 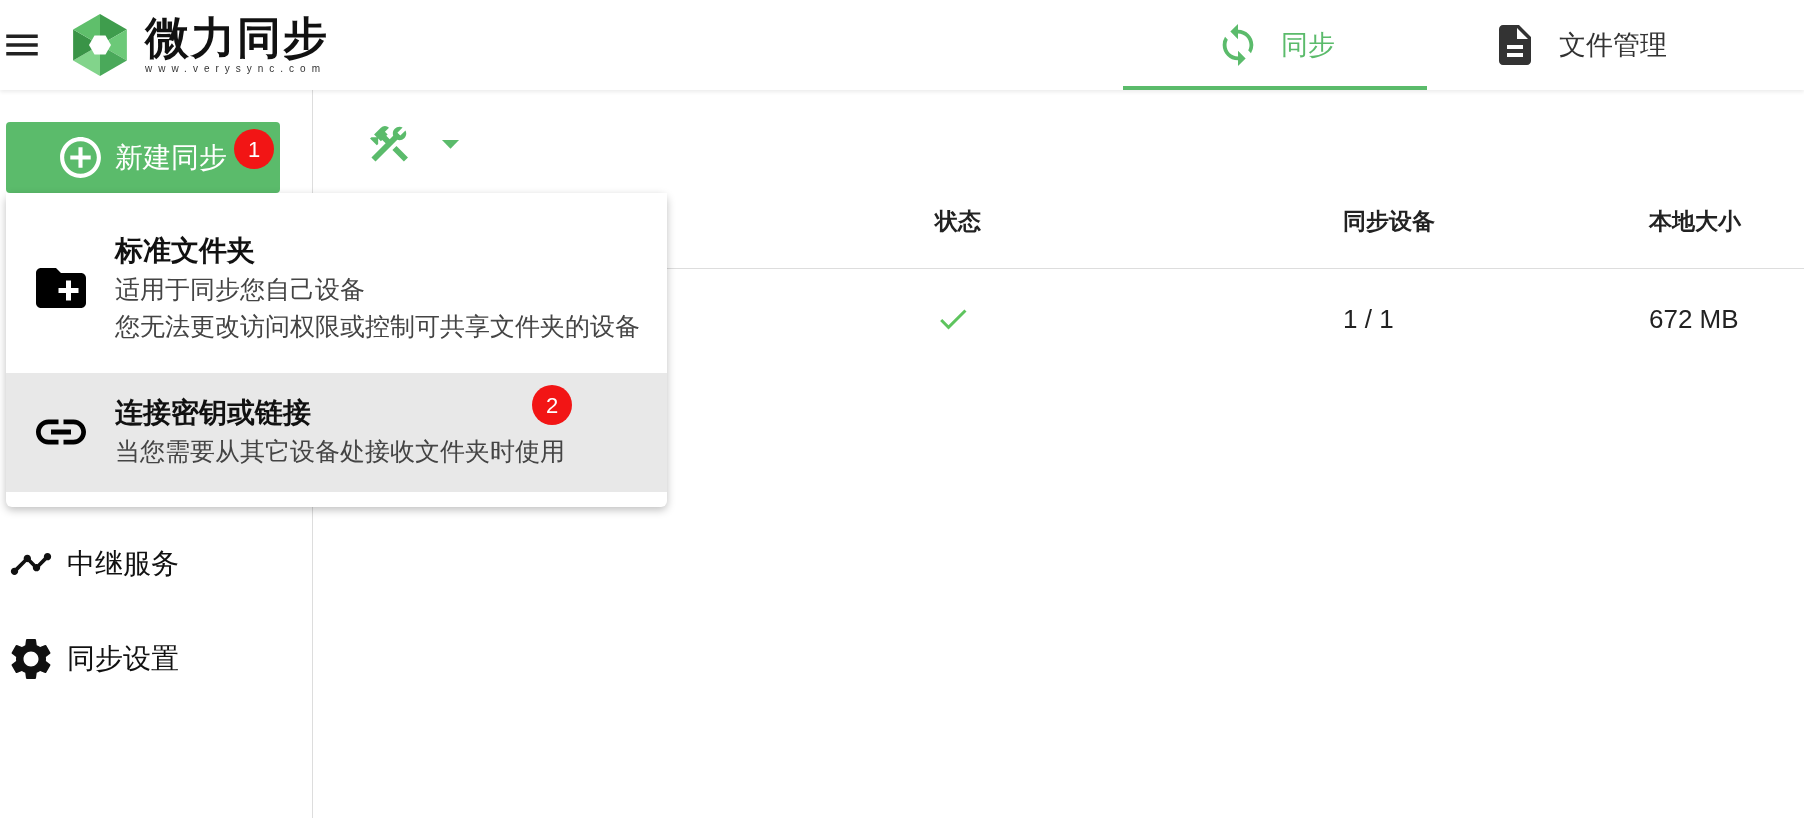 I want to click on menu-item: 标准文件夹 适用于同步您自己设备 您无法更改访问权限或控制可共享文件夹的设备, so click(x=336, y=283).